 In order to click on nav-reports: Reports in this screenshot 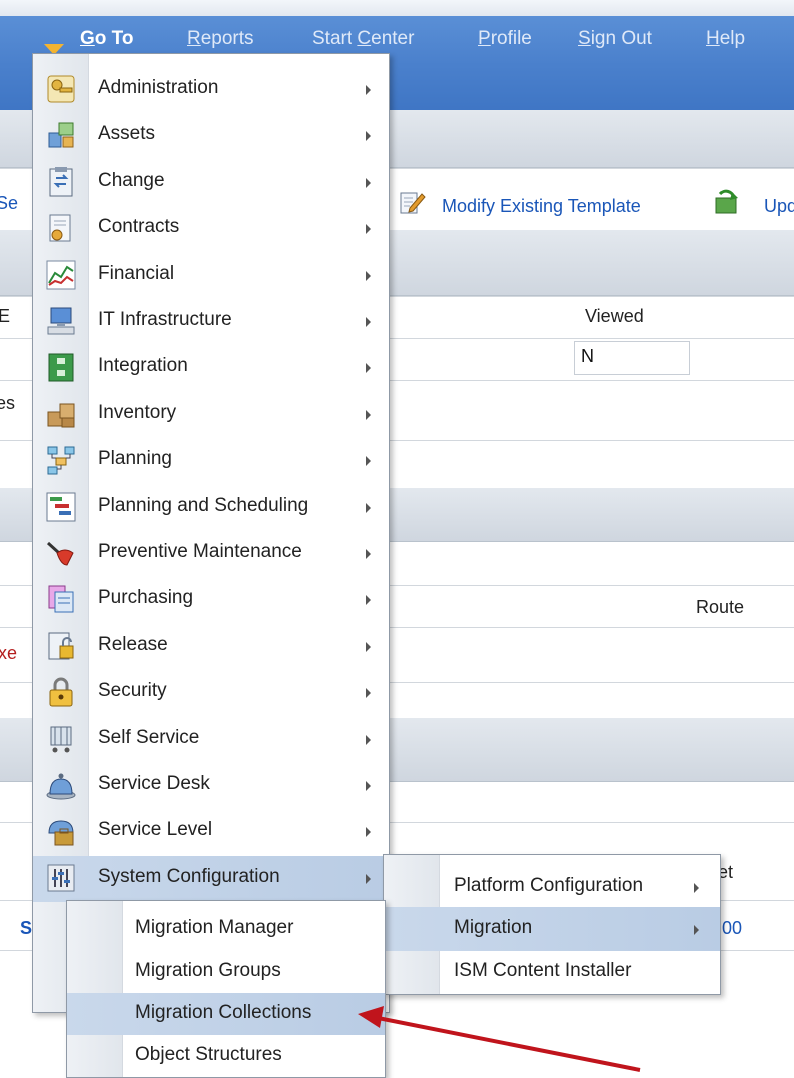, I will do `click(220, 39)`.